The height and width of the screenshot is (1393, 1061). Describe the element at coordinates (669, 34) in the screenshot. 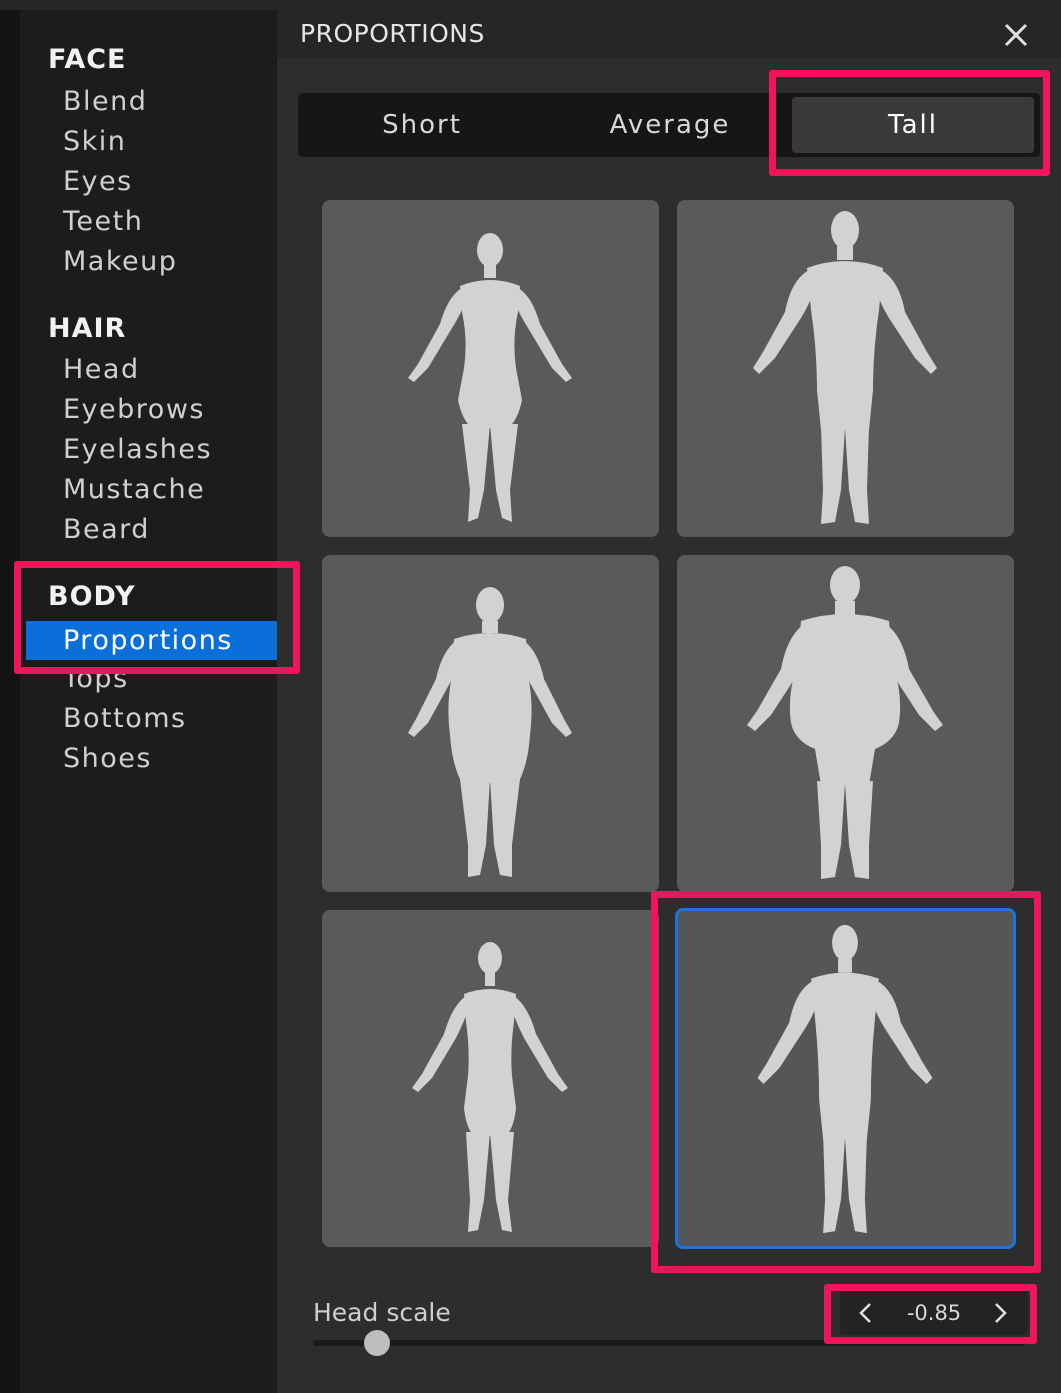

I see `panel-header: PROPORTIONS` at that location.